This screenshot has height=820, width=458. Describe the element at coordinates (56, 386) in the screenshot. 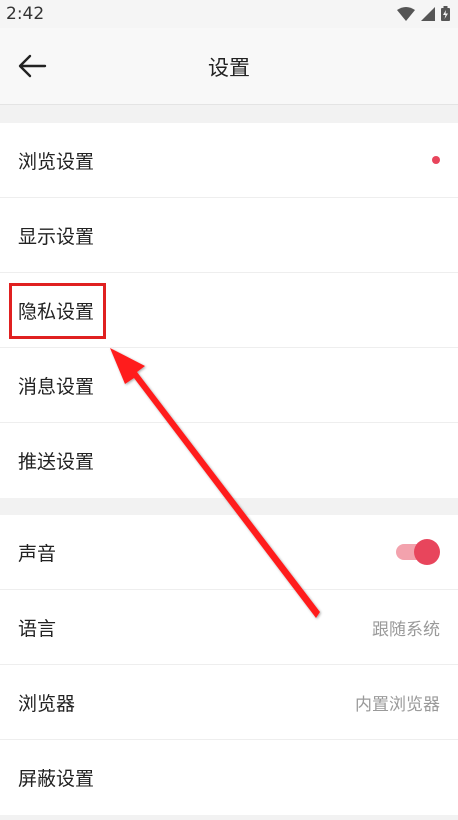

I see `settings-item-label: 消息设置` at that location.